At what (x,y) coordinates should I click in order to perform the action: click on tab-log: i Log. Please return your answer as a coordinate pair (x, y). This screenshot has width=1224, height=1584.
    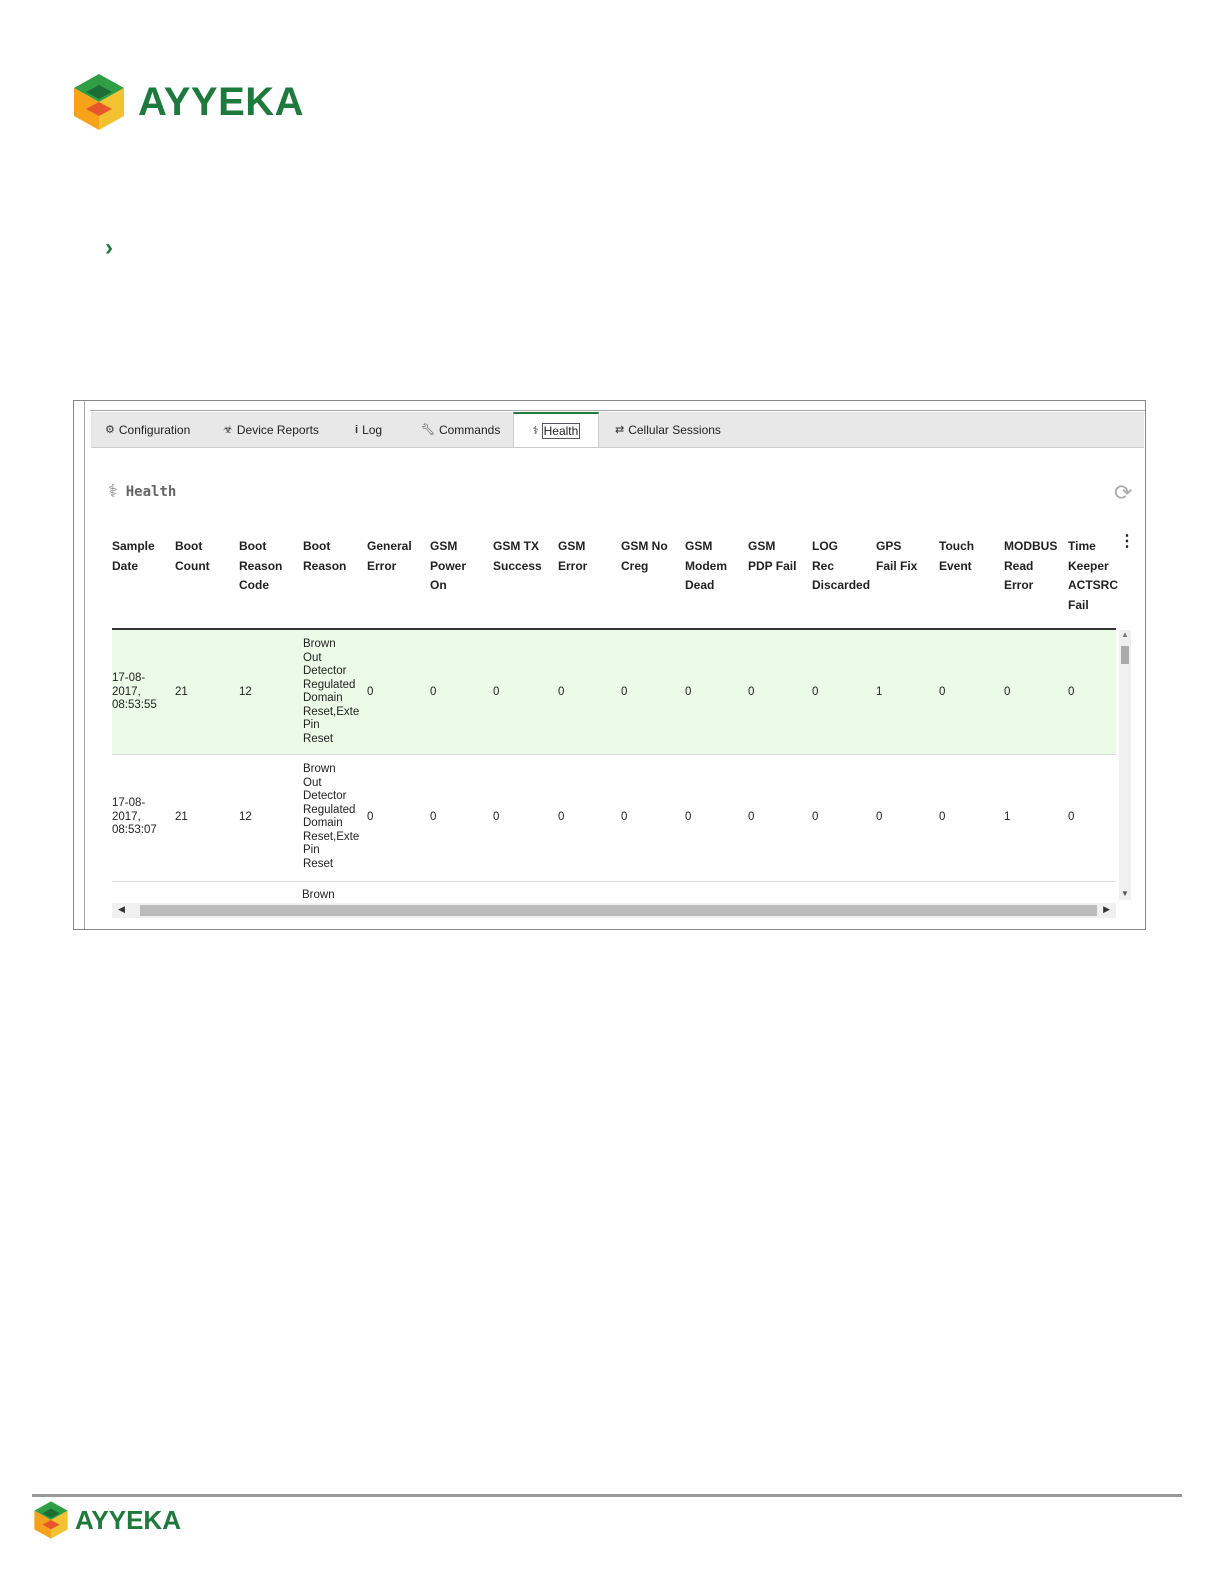
    Looking at the image, I should click on (368, 429).